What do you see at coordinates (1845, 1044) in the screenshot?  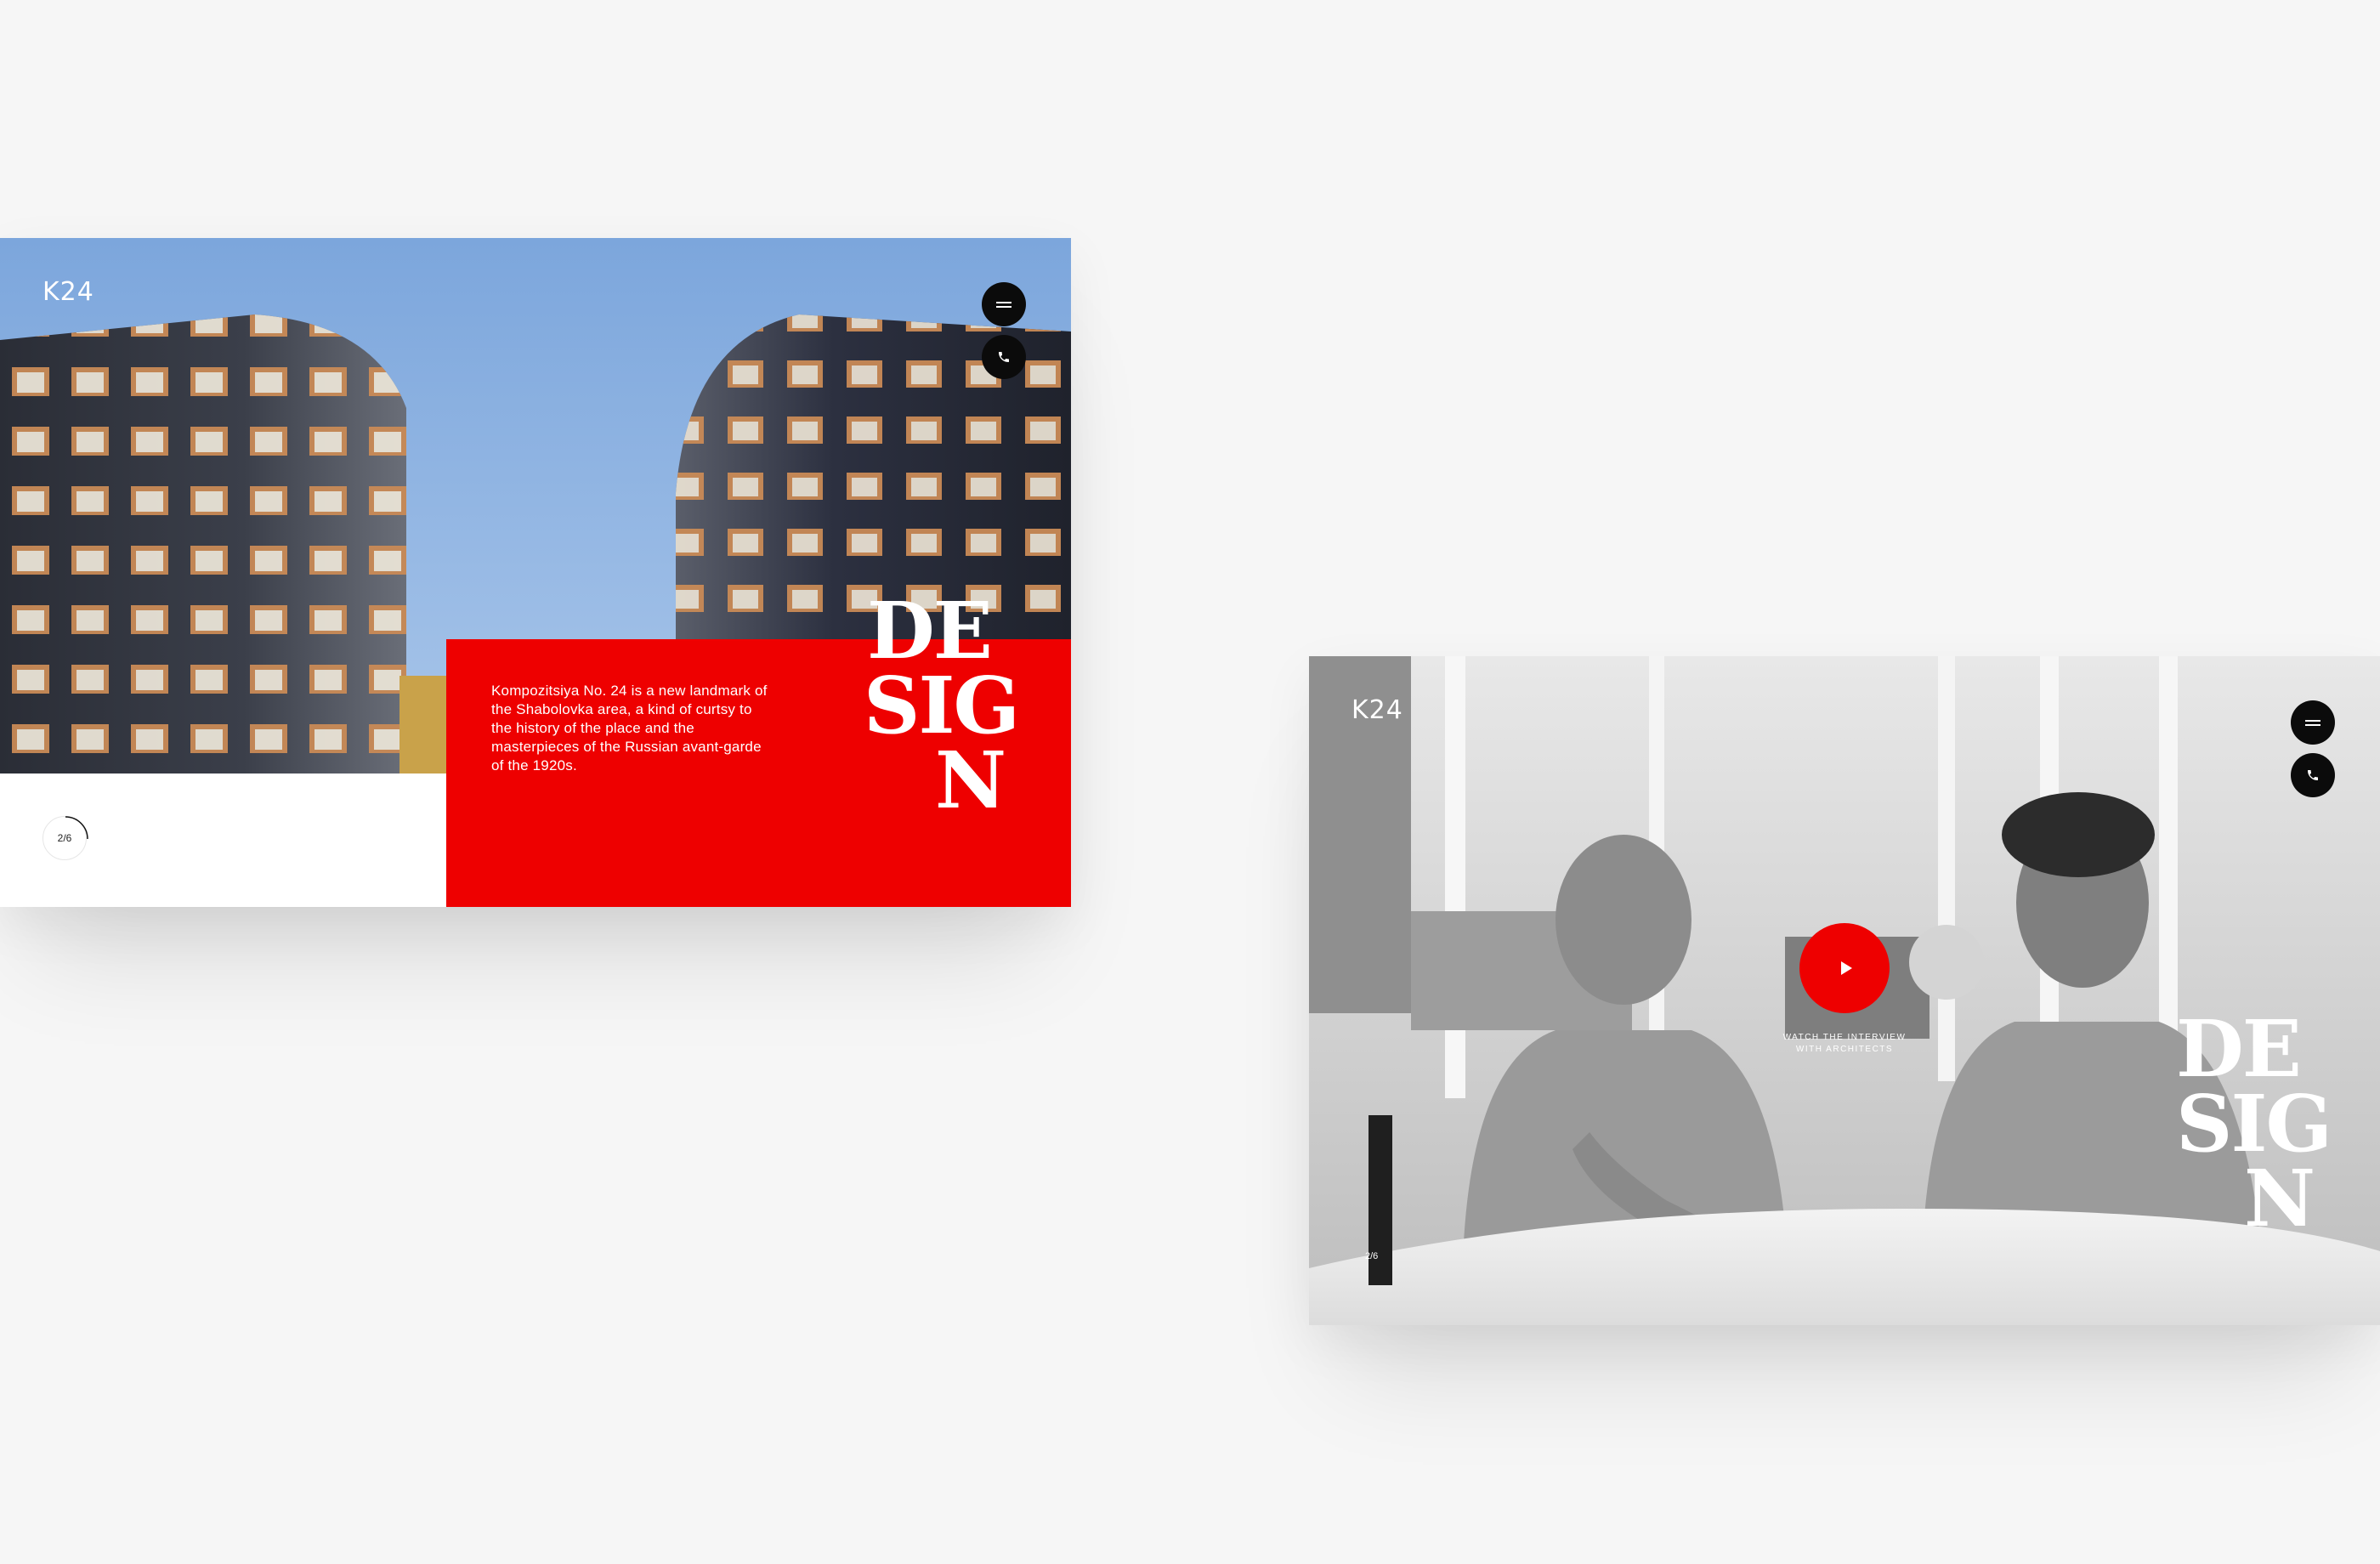 I see `watch-interview-caption: WATCH THE INTERVIEW WITH ARCHITECTS` at bounding box center [1845, 1044].